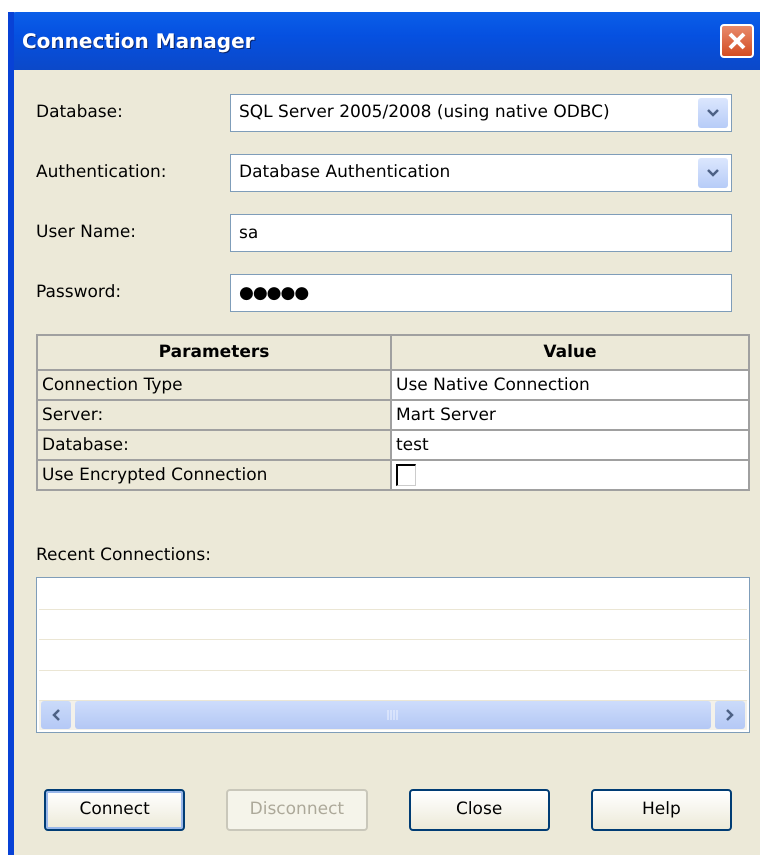 The image size is (760, 855). Describe the element at coordinates (80, 112) in the screenshot. I see `field-label: Database:` at that location.